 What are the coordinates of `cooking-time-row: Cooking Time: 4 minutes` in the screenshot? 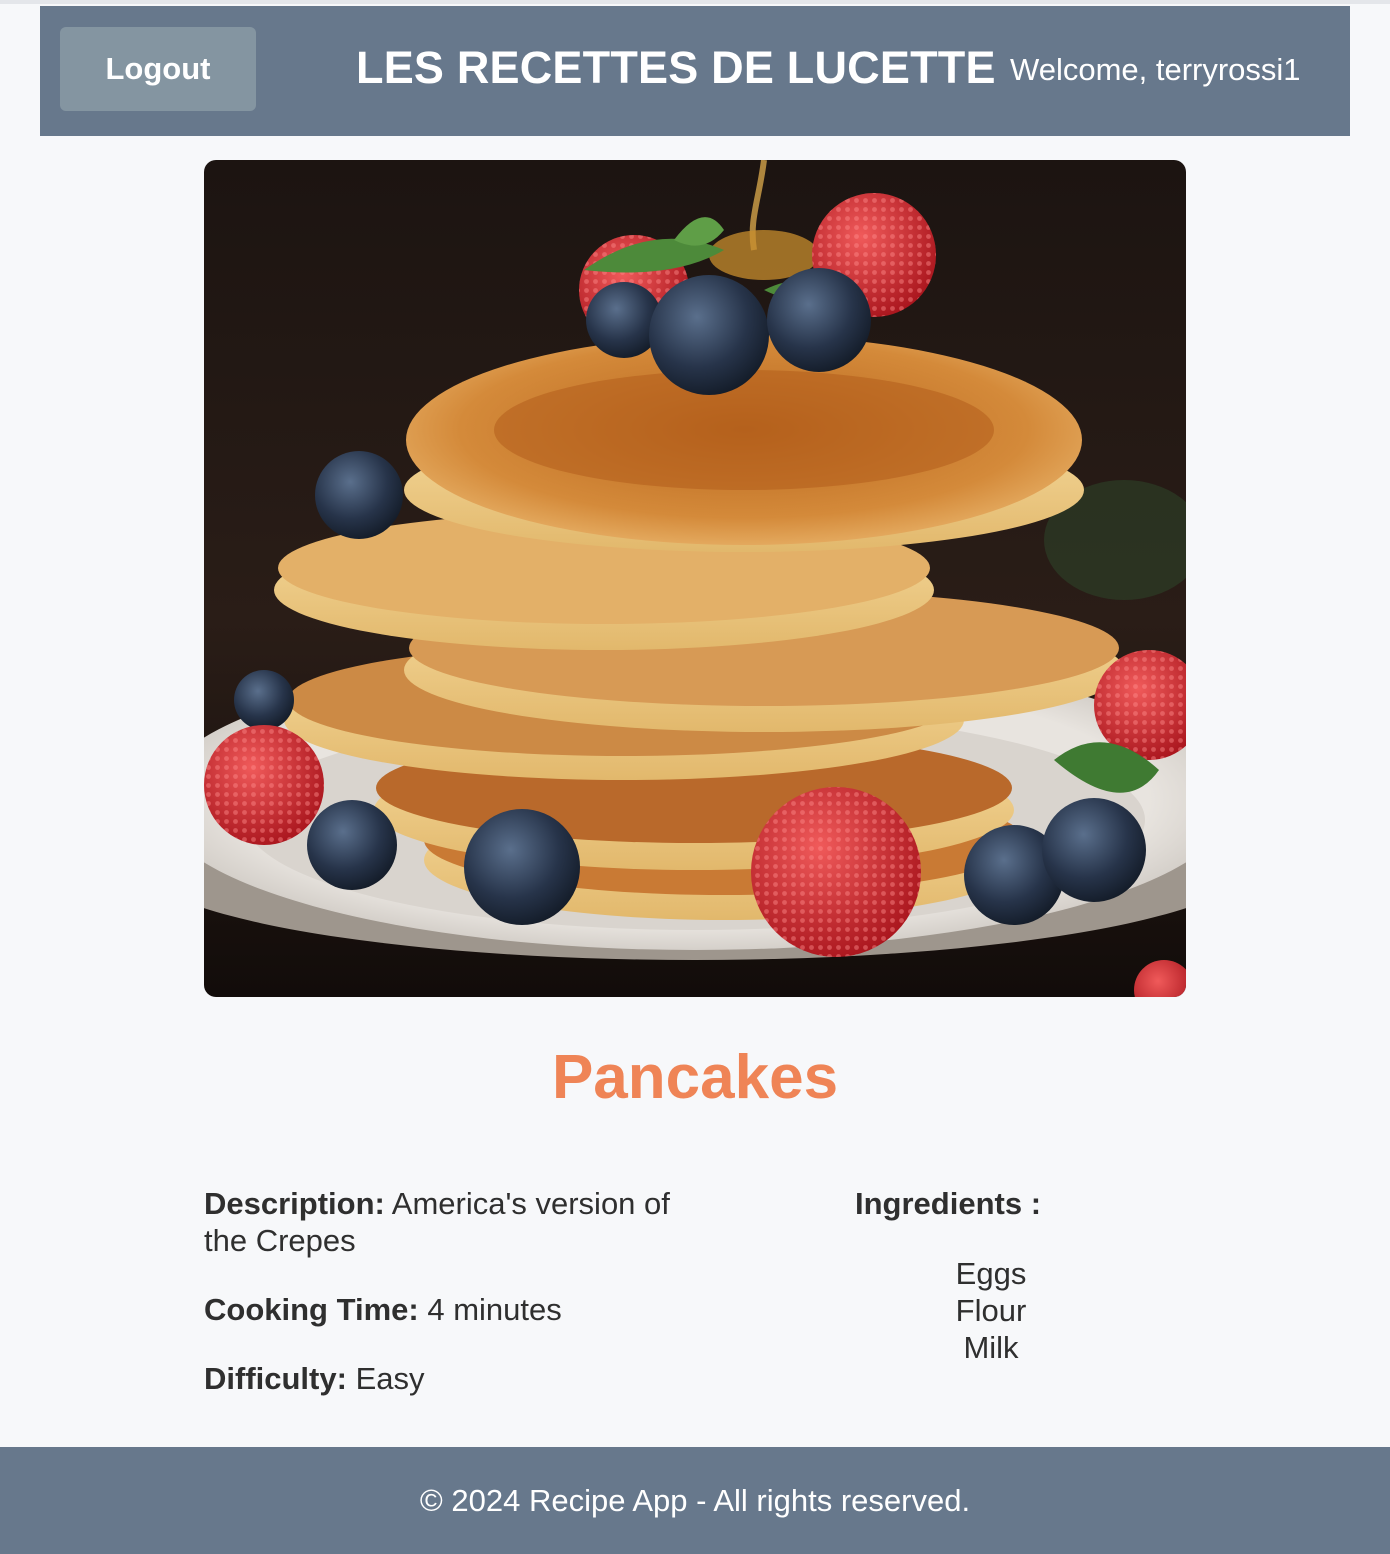 It's located at (439, 1309).